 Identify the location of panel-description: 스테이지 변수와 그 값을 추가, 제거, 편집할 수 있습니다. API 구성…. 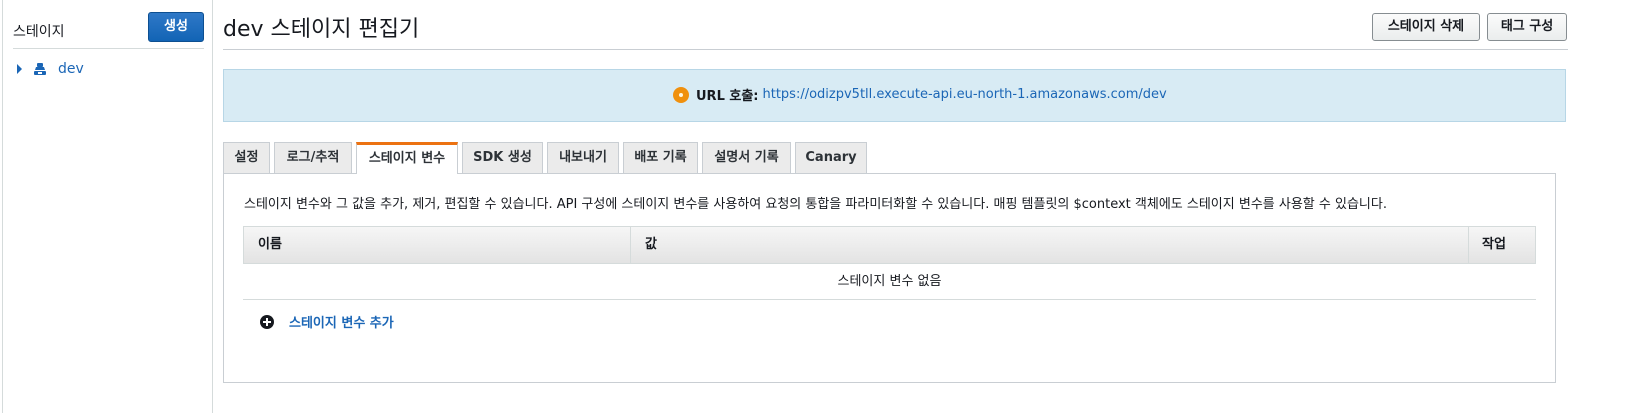
(815, 204).